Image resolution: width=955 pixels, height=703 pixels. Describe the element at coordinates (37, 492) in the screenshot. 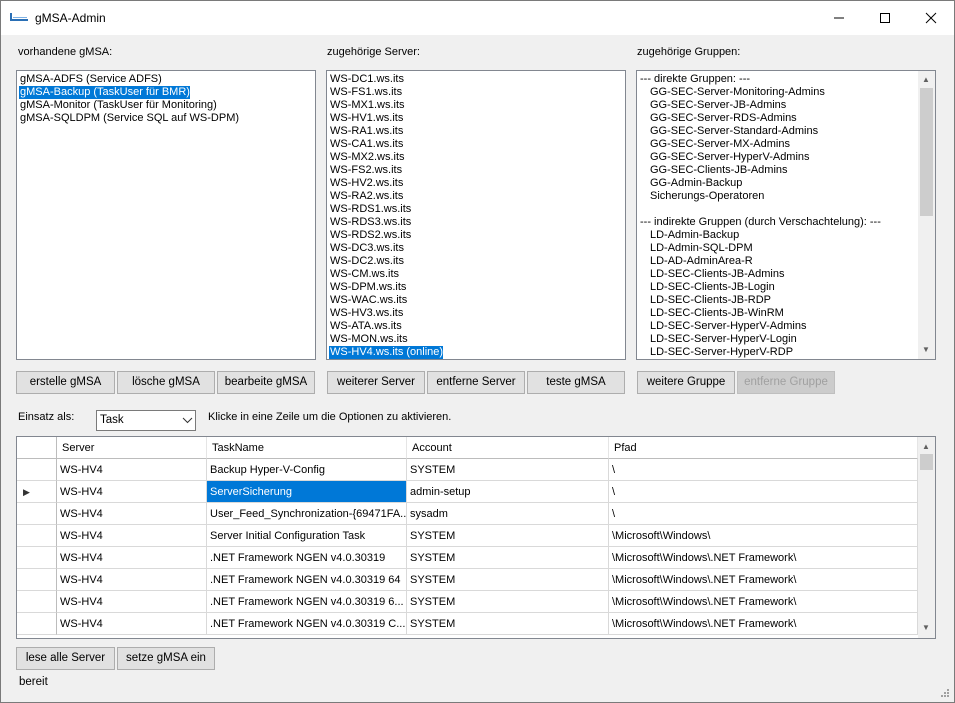

I see `row-header: ▶` at that location.